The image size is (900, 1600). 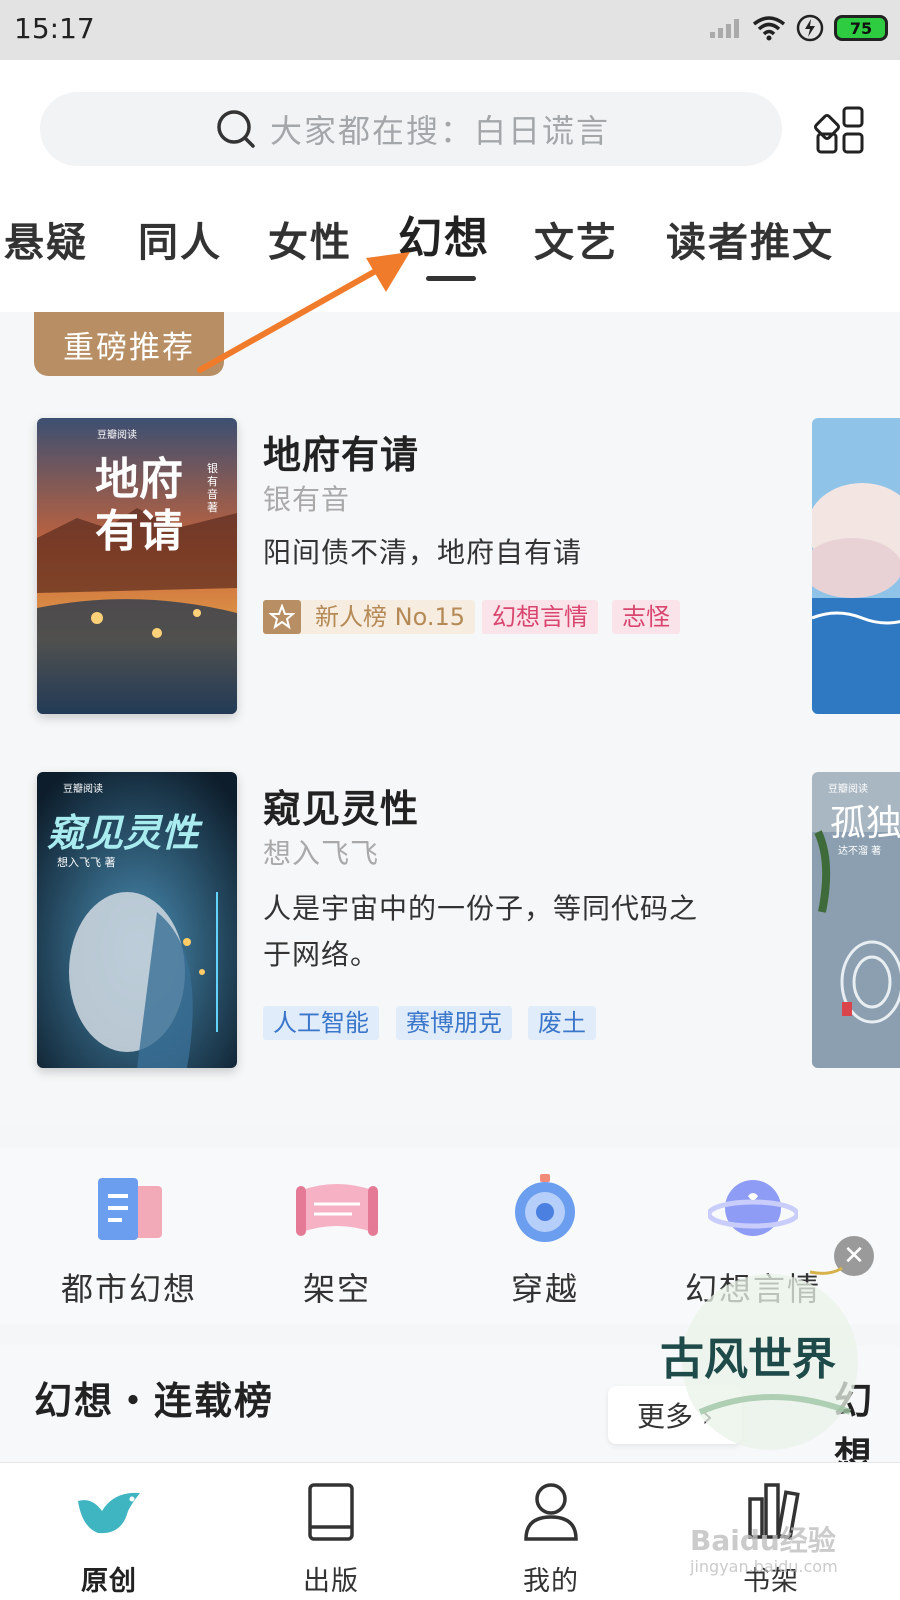 What do you see at coordinates (86, 862) in the screenshot?
I see `cover-author: 想入飞飞 著` at bounding box center [86, 862].